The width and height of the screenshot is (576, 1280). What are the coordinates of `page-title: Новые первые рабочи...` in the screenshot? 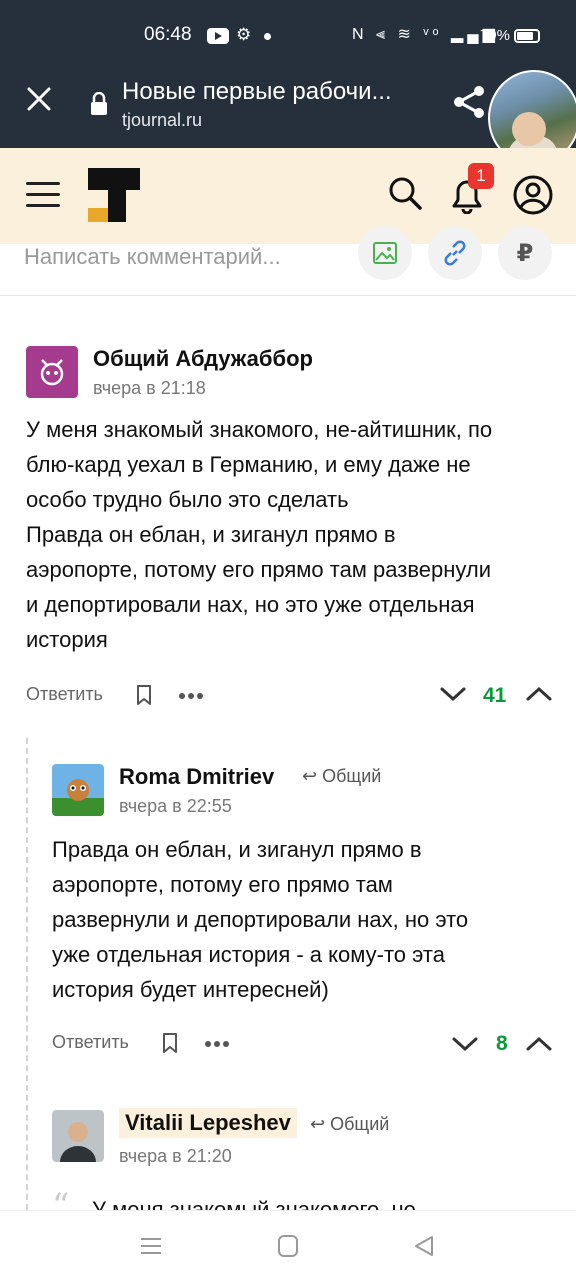 It's located at (257, 91).